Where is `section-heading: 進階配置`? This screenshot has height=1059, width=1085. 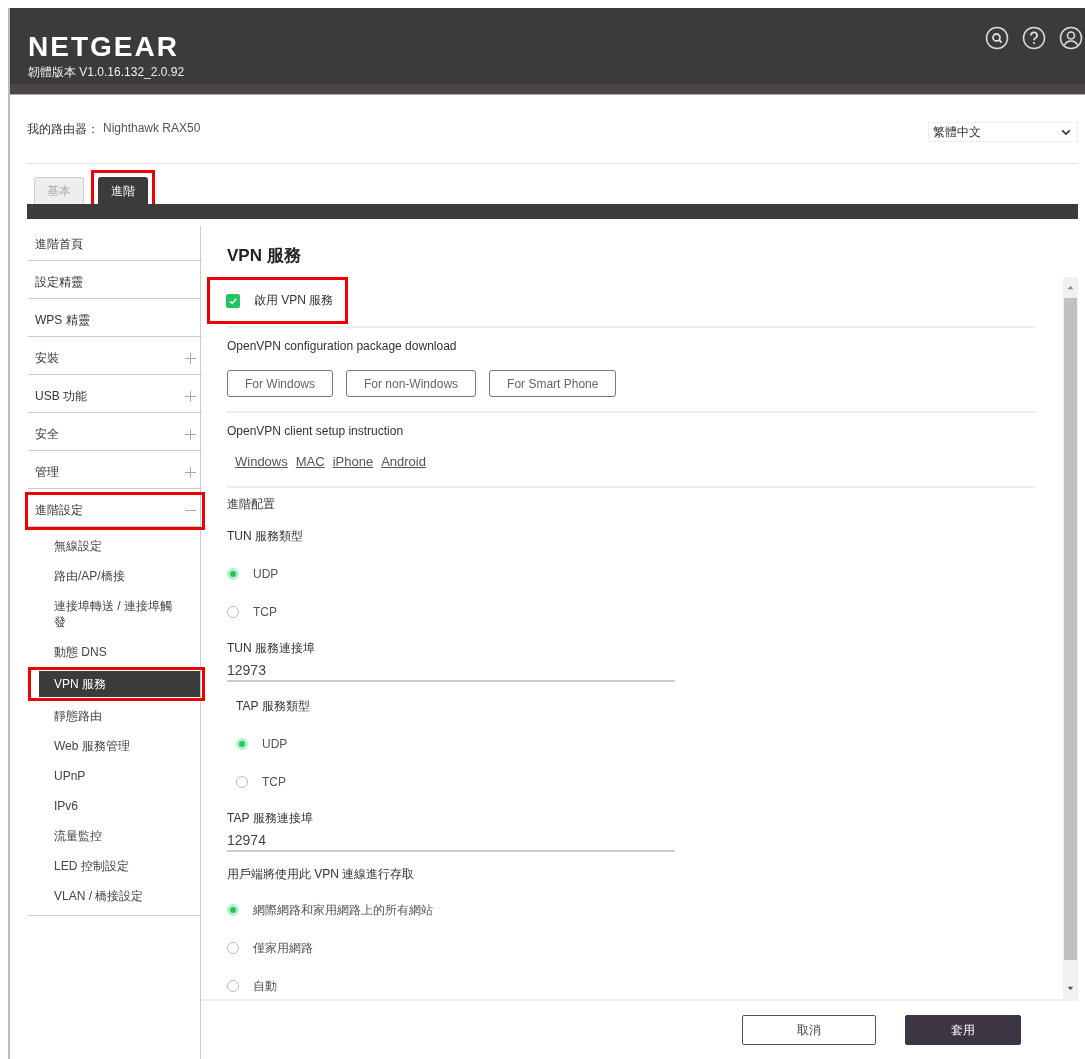 section-heading: 進階配置 is located at coordinates (251, 504).